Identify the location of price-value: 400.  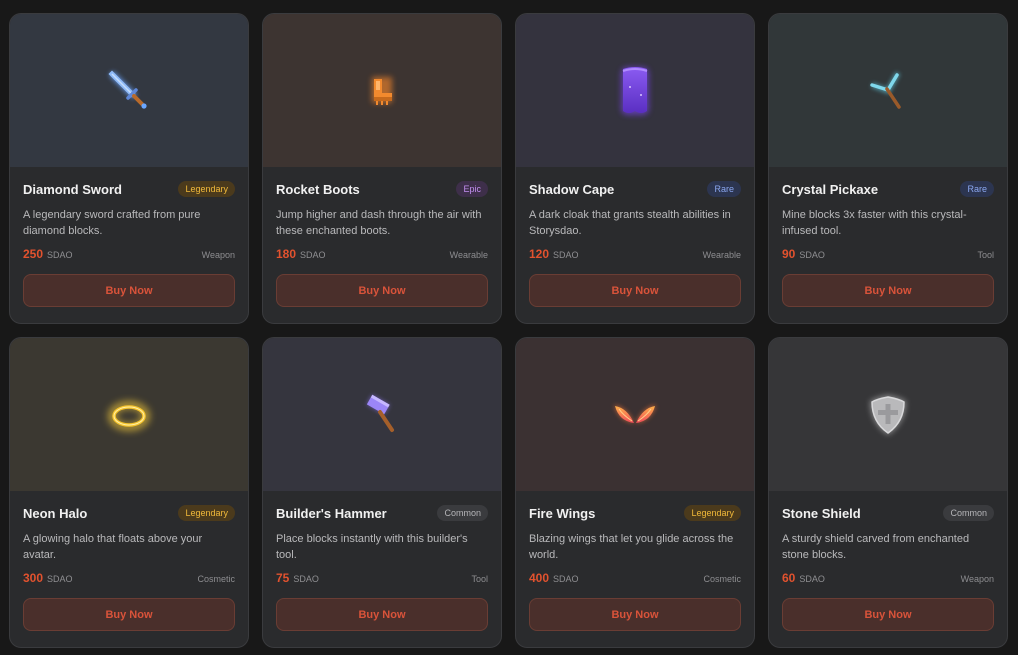
(539, 578).